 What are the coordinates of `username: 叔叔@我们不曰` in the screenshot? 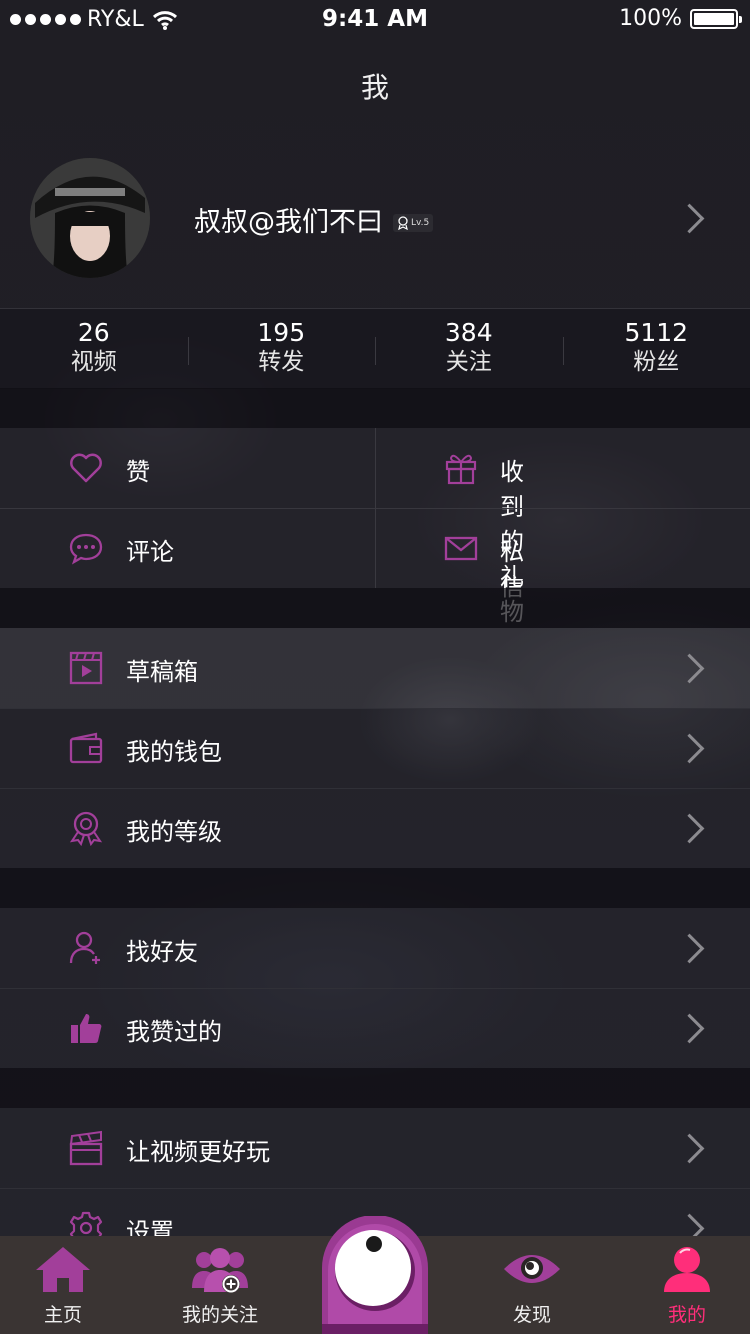 It's located at (288, 222).